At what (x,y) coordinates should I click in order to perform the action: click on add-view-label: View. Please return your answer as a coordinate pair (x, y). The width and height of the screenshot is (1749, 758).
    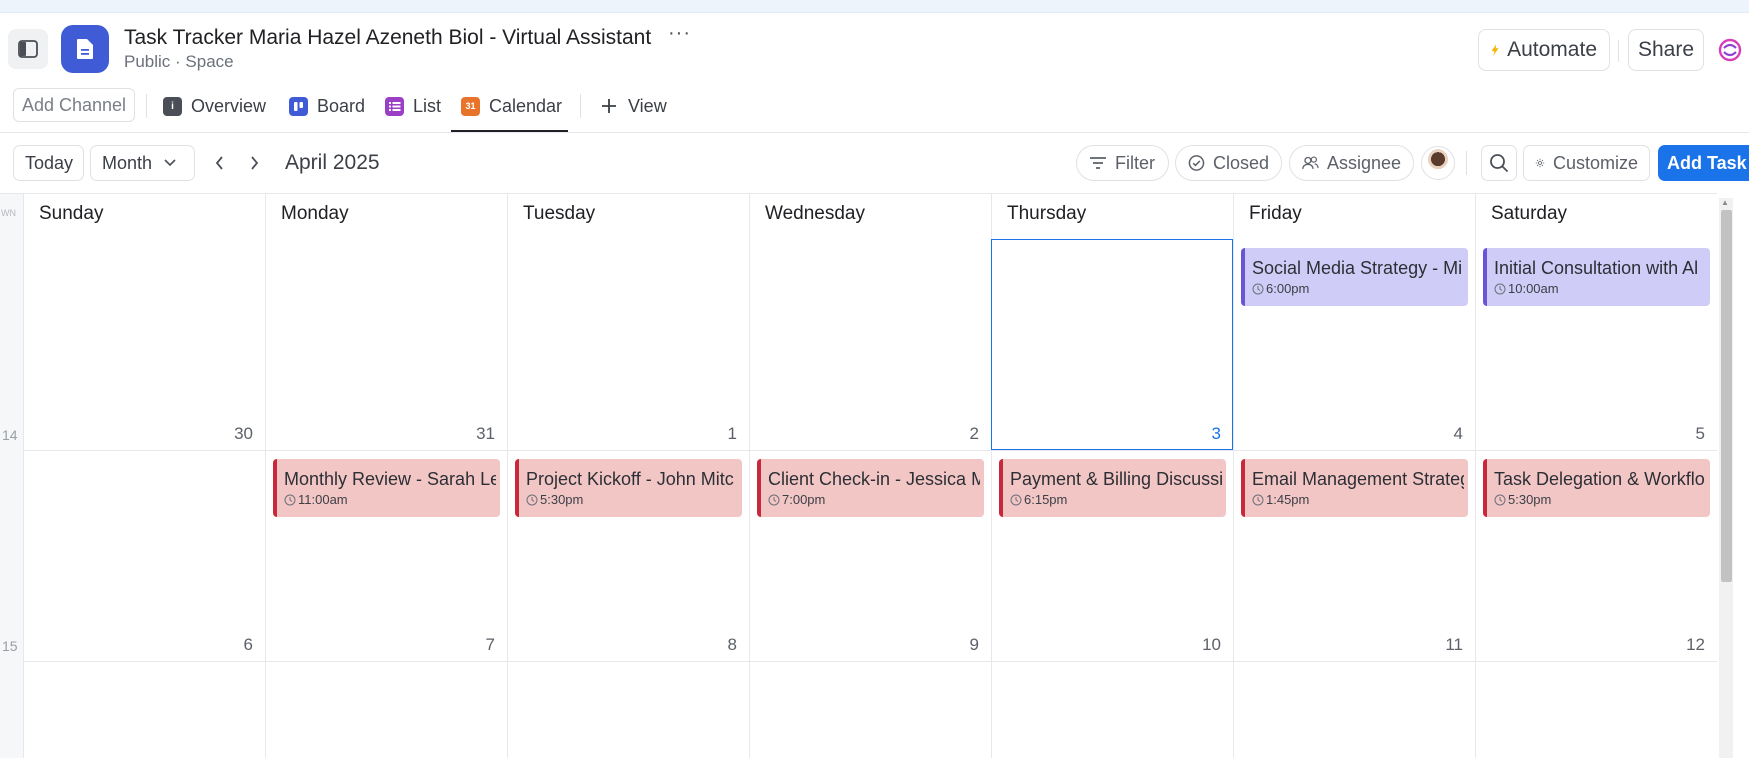
    Looking at the image, I should click on (647, 105).